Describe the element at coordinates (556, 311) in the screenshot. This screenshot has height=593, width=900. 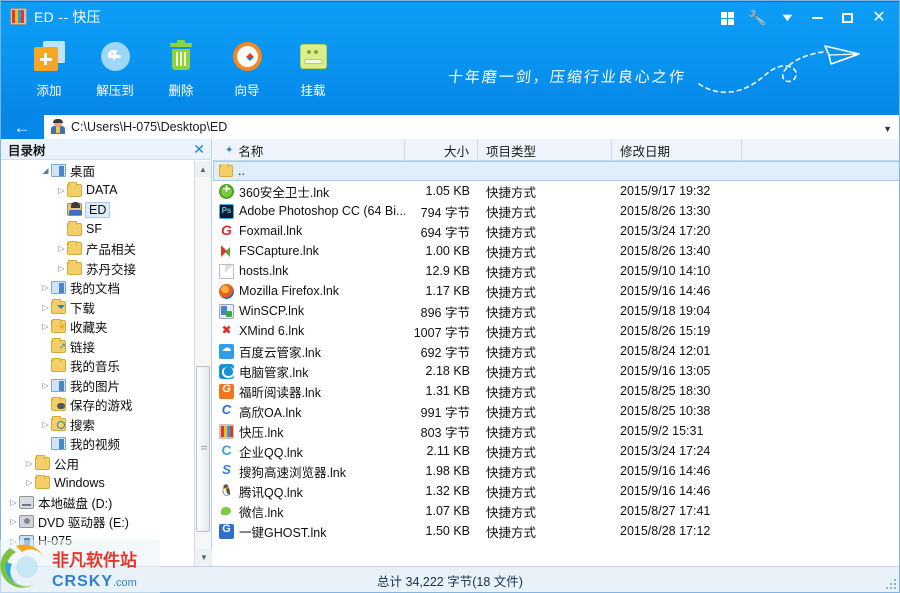
I see `table-row: WinSCP.lnk 896 字节 快捷方式 2015/9/18 19:04` at that location.